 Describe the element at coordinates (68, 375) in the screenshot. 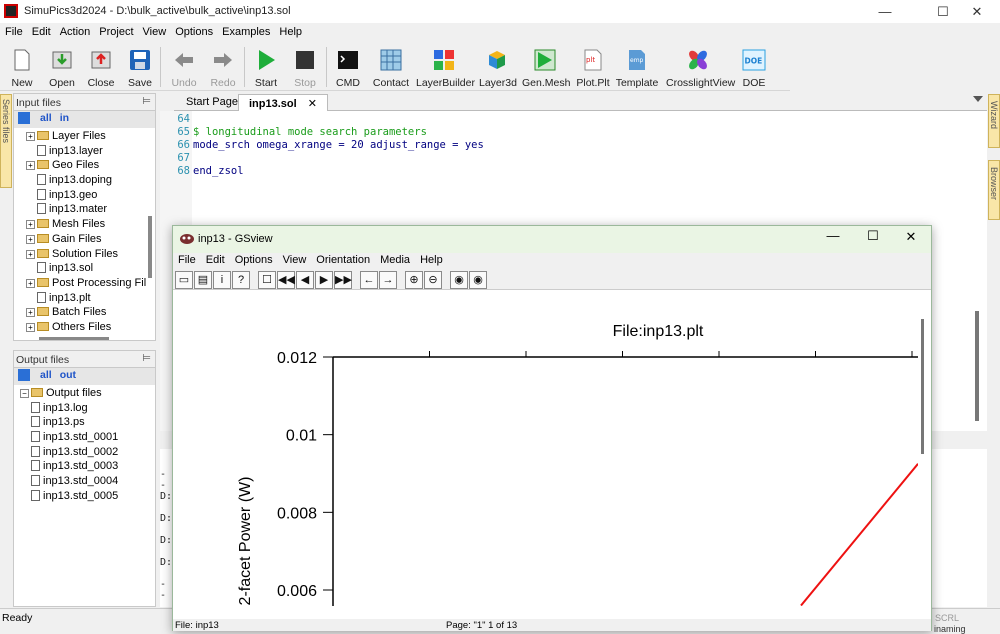

I see `filter-out-button: out` at that location.